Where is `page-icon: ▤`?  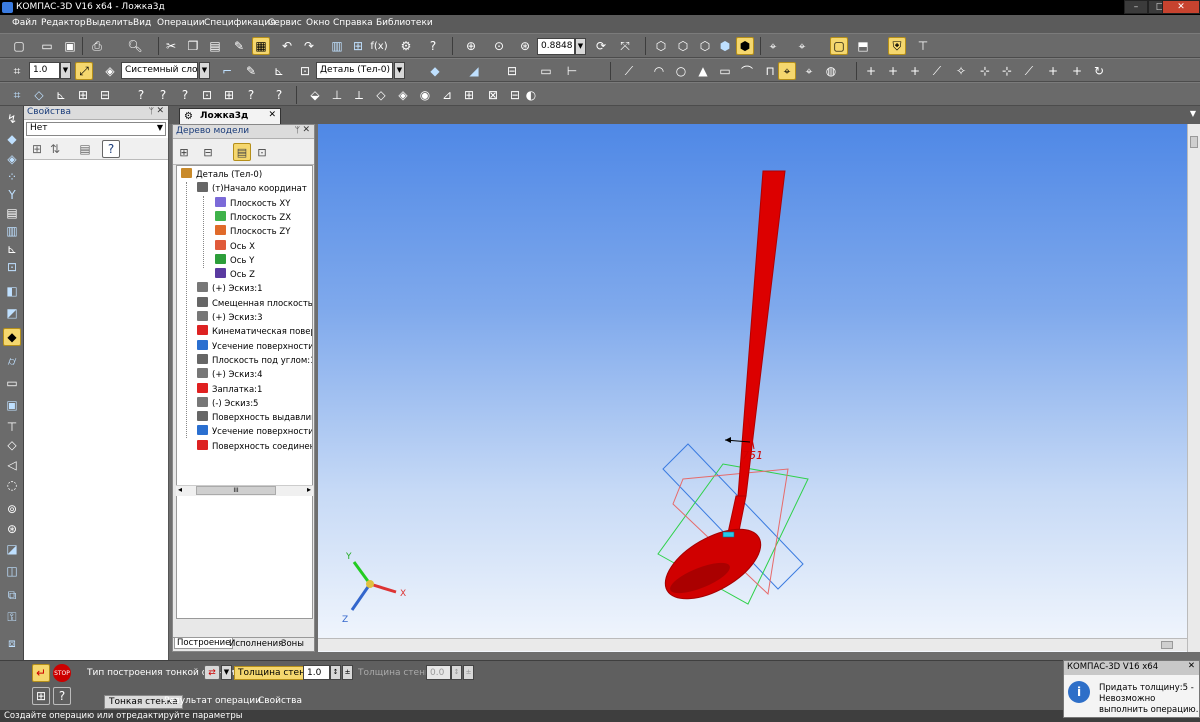
page-icon: ▤ is located at coordinates (85, 149).